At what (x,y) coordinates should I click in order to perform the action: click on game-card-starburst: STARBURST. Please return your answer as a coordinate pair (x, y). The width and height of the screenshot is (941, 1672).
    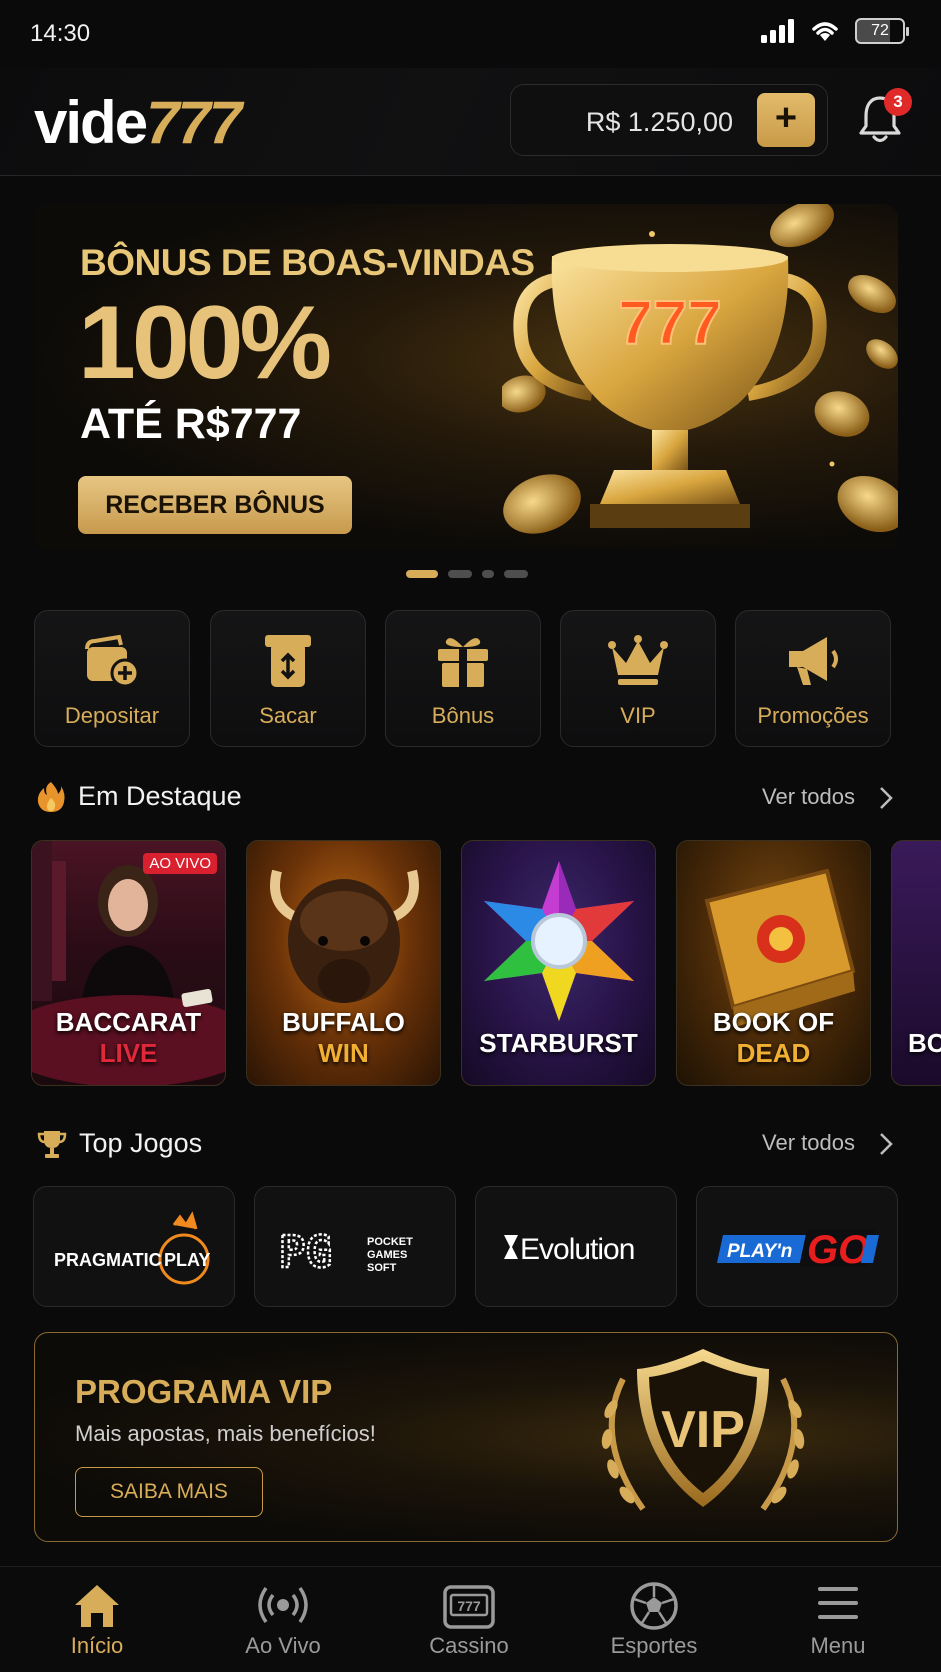
    Looking at the image, I should click on (558, 963).